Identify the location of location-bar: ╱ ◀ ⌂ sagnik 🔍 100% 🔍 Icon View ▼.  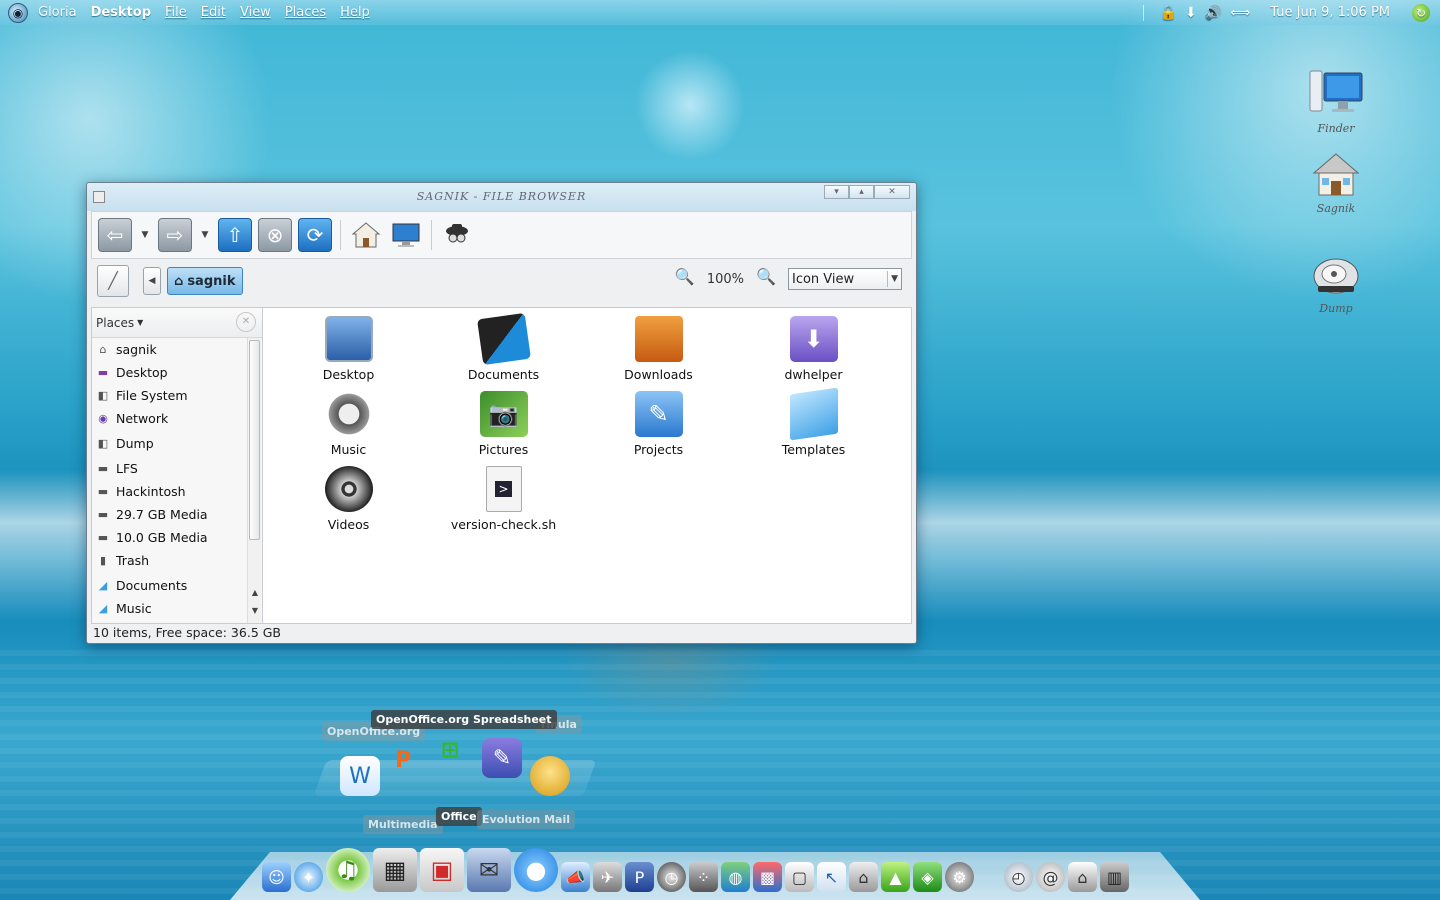
(501, 281).